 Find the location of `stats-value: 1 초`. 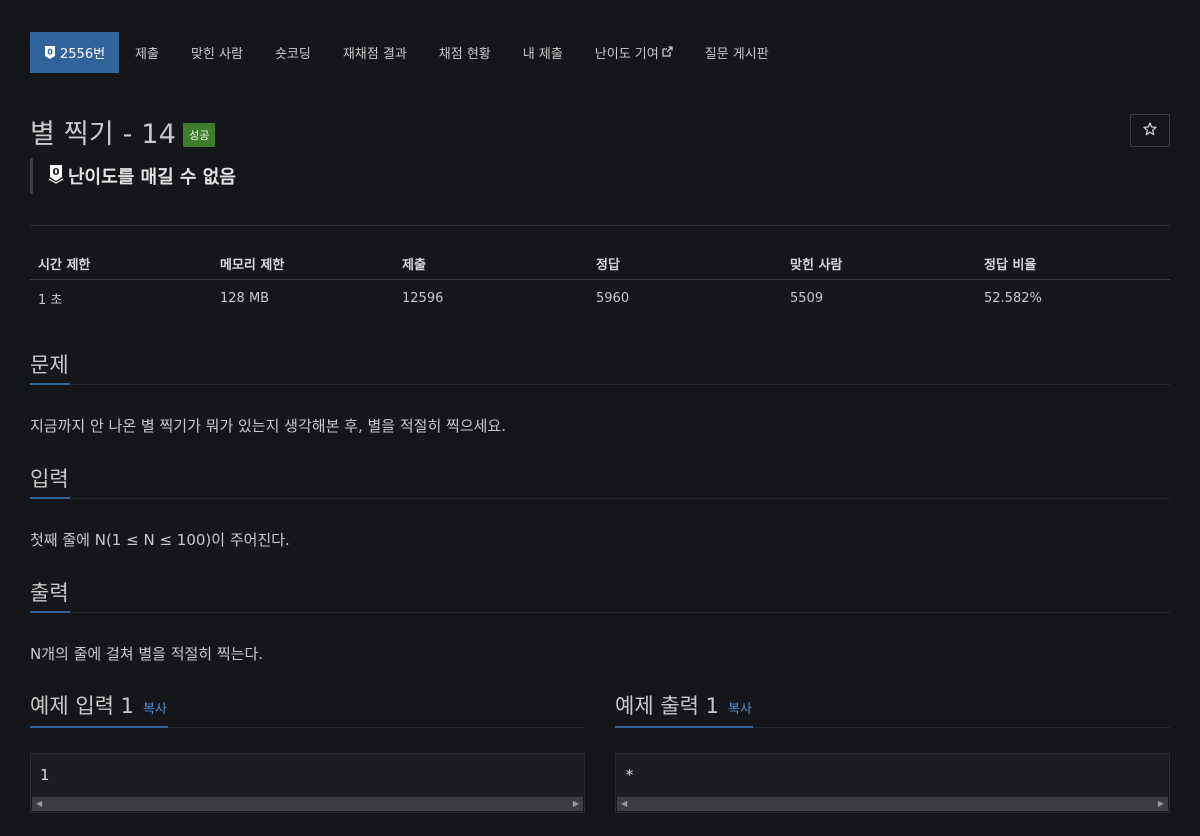

stats-value: 1 초 is located at coordinates (50, 300).